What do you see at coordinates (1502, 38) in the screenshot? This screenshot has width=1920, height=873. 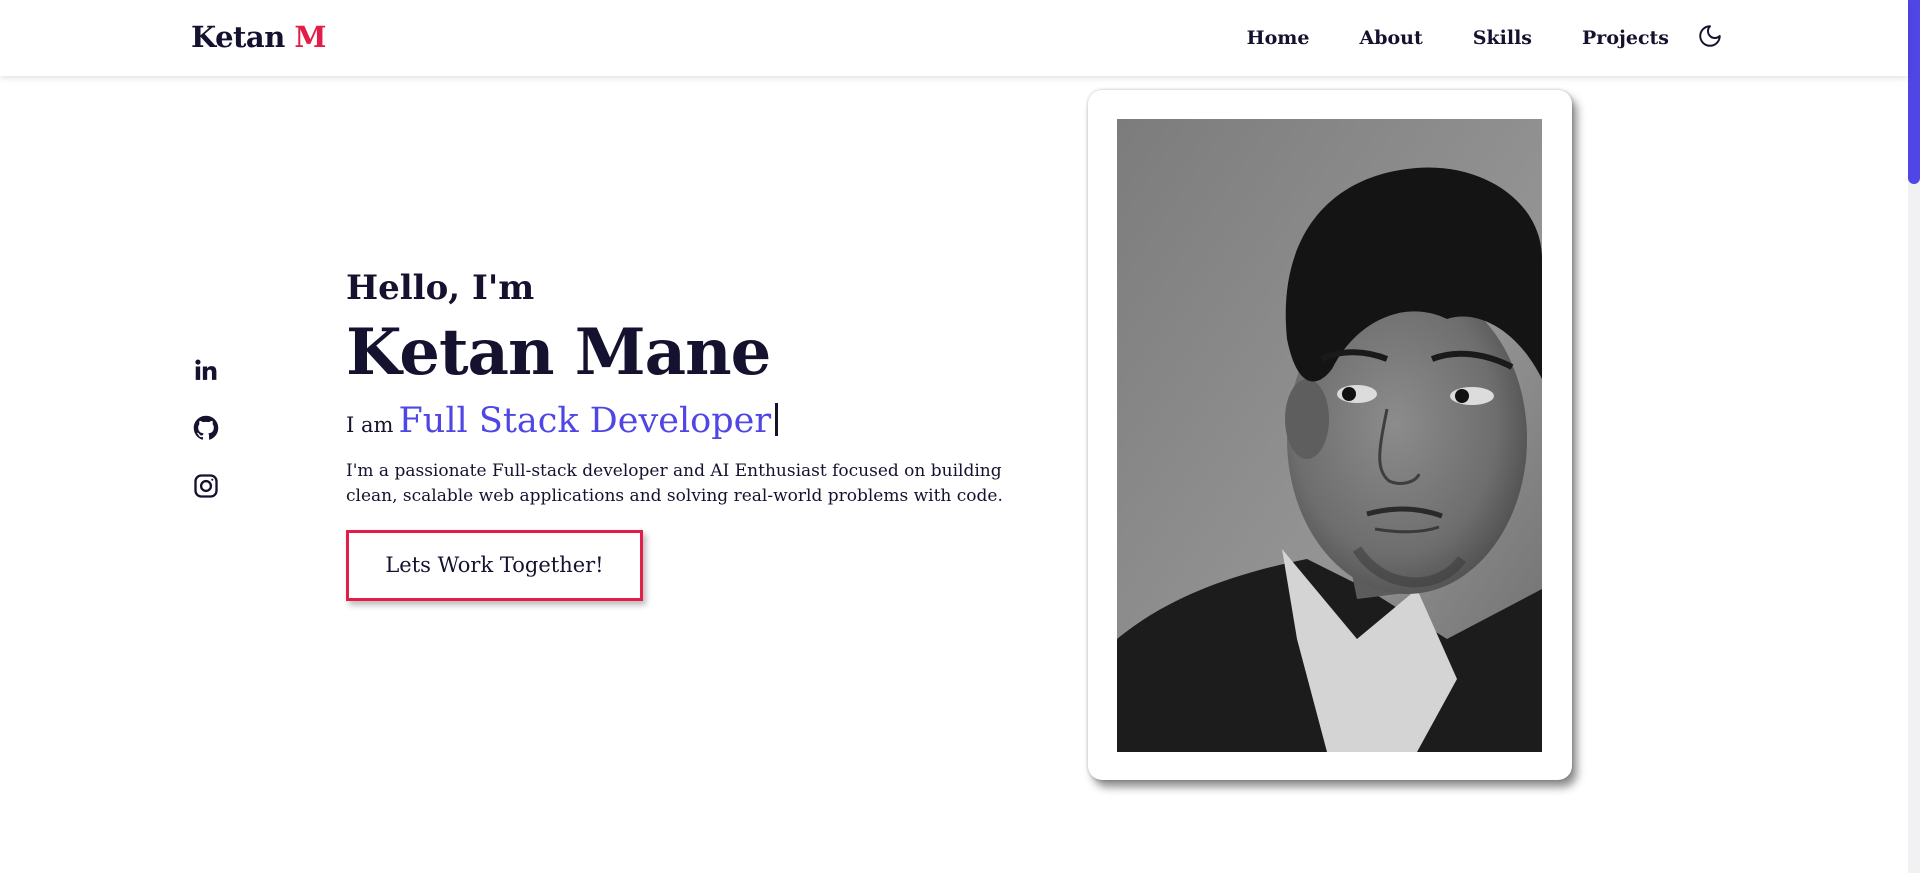 I see `nav-link-skills: Skills` at bounding box center [1502, 38].